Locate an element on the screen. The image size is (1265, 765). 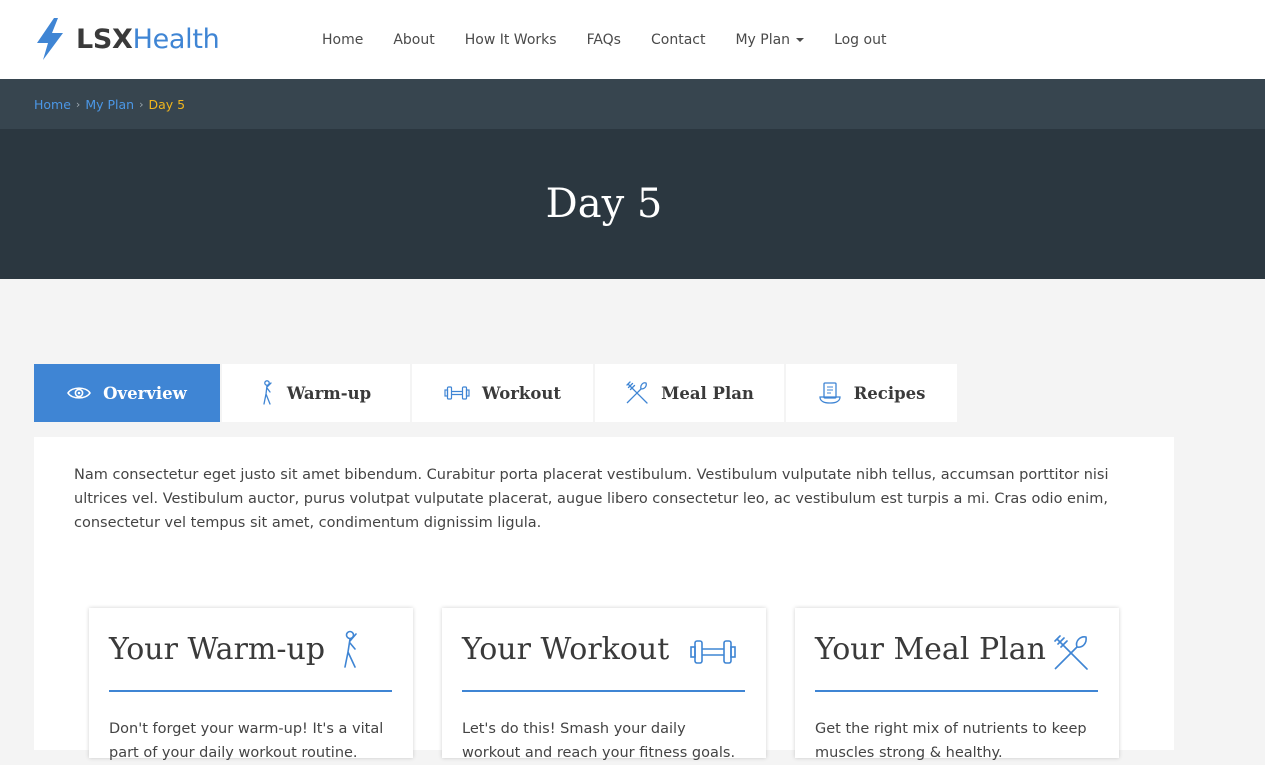
nav-my-plan: My Plan is located at coordinates (769, 40).